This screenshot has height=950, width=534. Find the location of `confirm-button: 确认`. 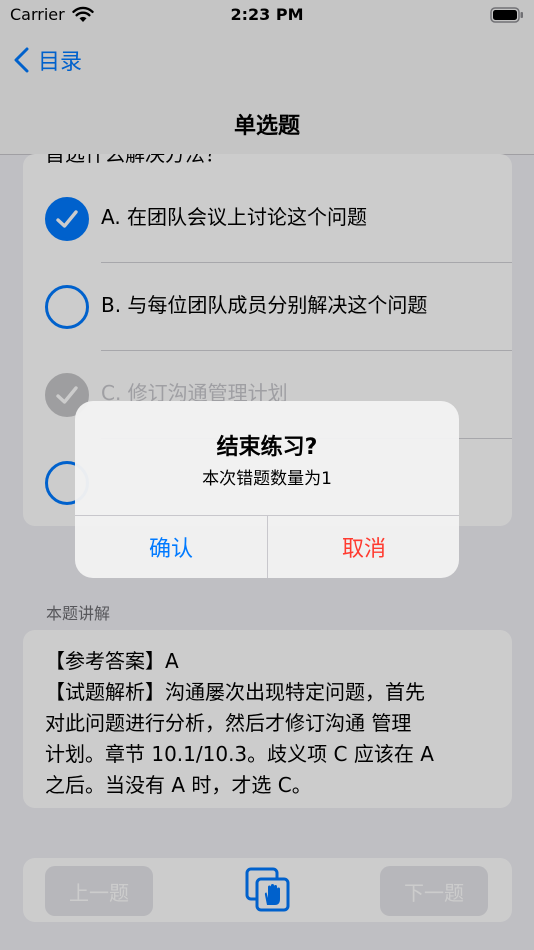

confirm-button: 确认 is located at coordinates (171, 547).